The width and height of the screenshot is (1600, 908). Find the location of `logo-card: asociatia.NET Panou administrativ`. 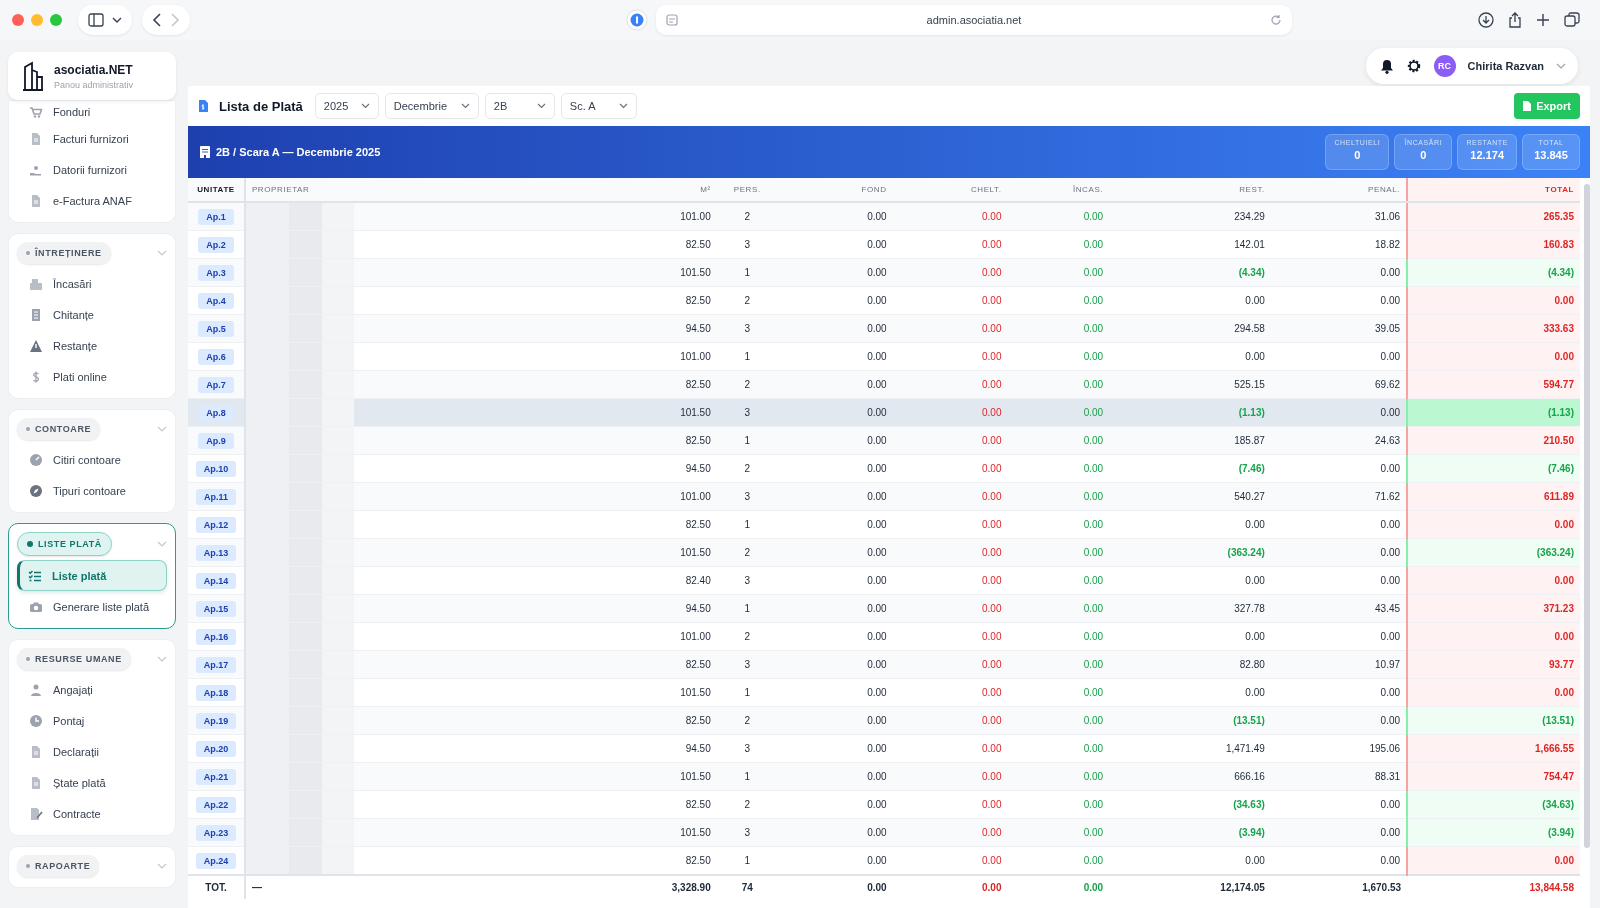

logo-card: asociatia.NET Panou administrativ is located at coordinates (92, 76).